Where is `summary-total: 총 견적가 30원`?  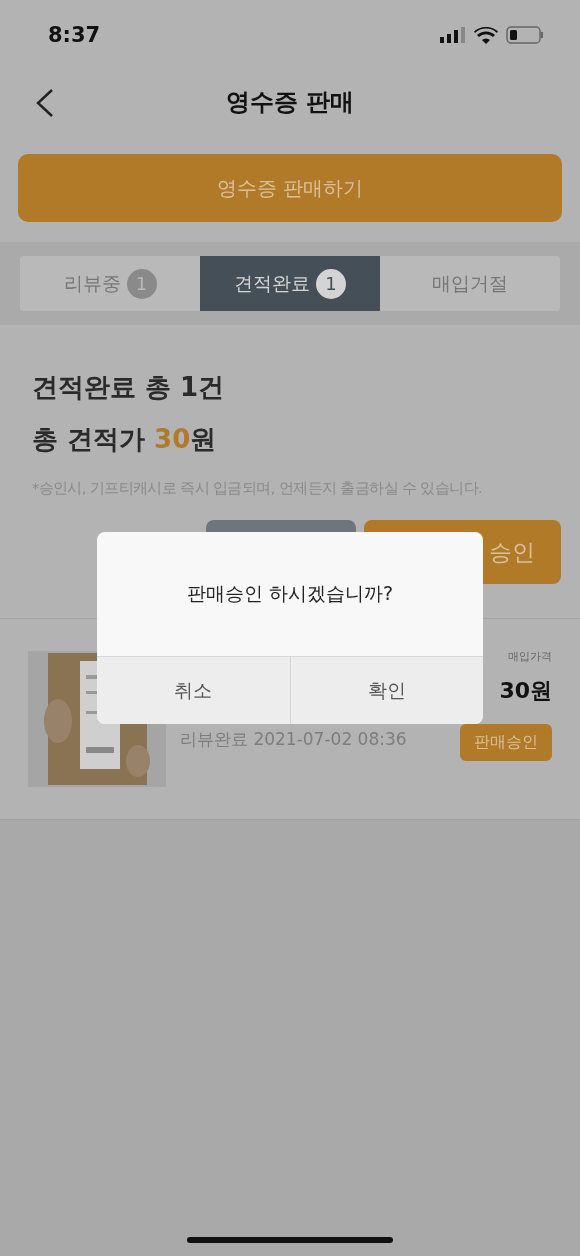 summary-total: 총 견적가 30원 is located at coordinates (125, 439).